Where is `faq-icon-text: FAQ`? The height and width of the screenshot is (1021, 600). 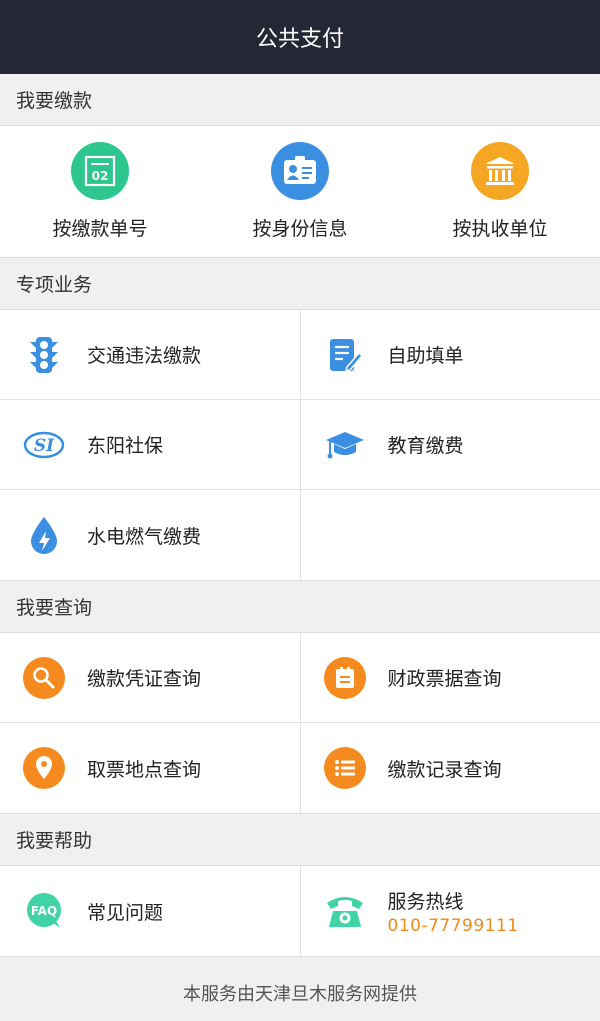
faq-icon-text: FAQ is located at coordinates (44, 911).